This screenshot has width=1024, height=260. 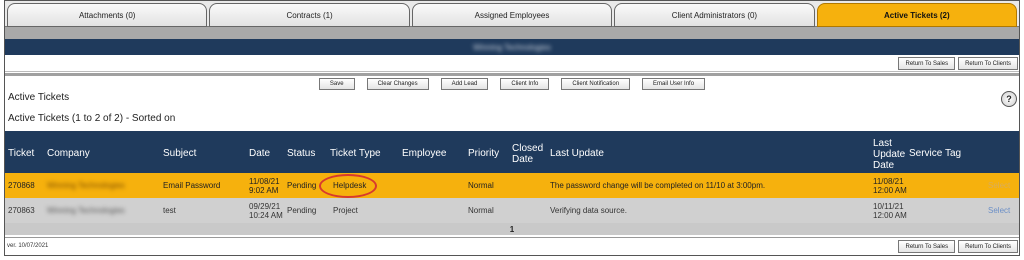 What do you see at coordinates (888, 206) in the screenshot?
I see `last-update-date: 10/11/21` at bounding box center [888, 206].